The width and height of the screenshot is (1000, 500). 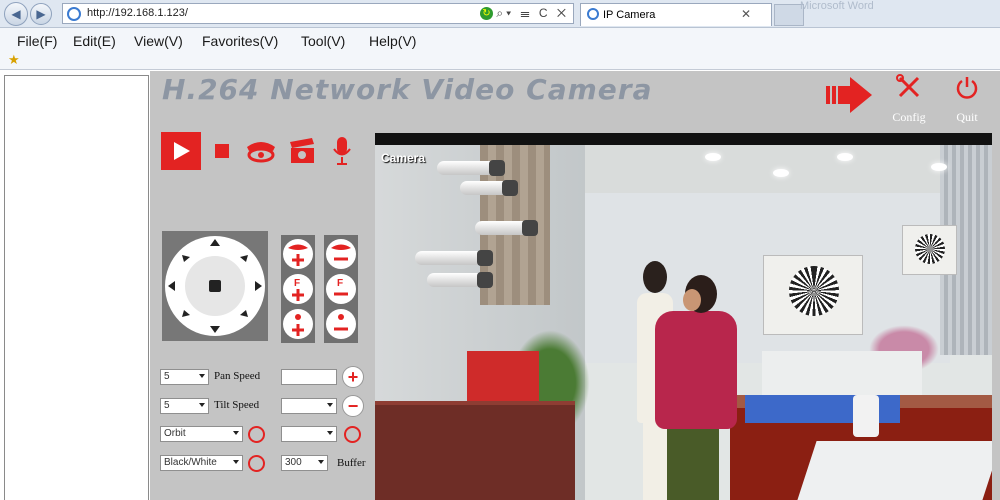 I want to click on focus-in-icon: F, so click(x=298, y=289).